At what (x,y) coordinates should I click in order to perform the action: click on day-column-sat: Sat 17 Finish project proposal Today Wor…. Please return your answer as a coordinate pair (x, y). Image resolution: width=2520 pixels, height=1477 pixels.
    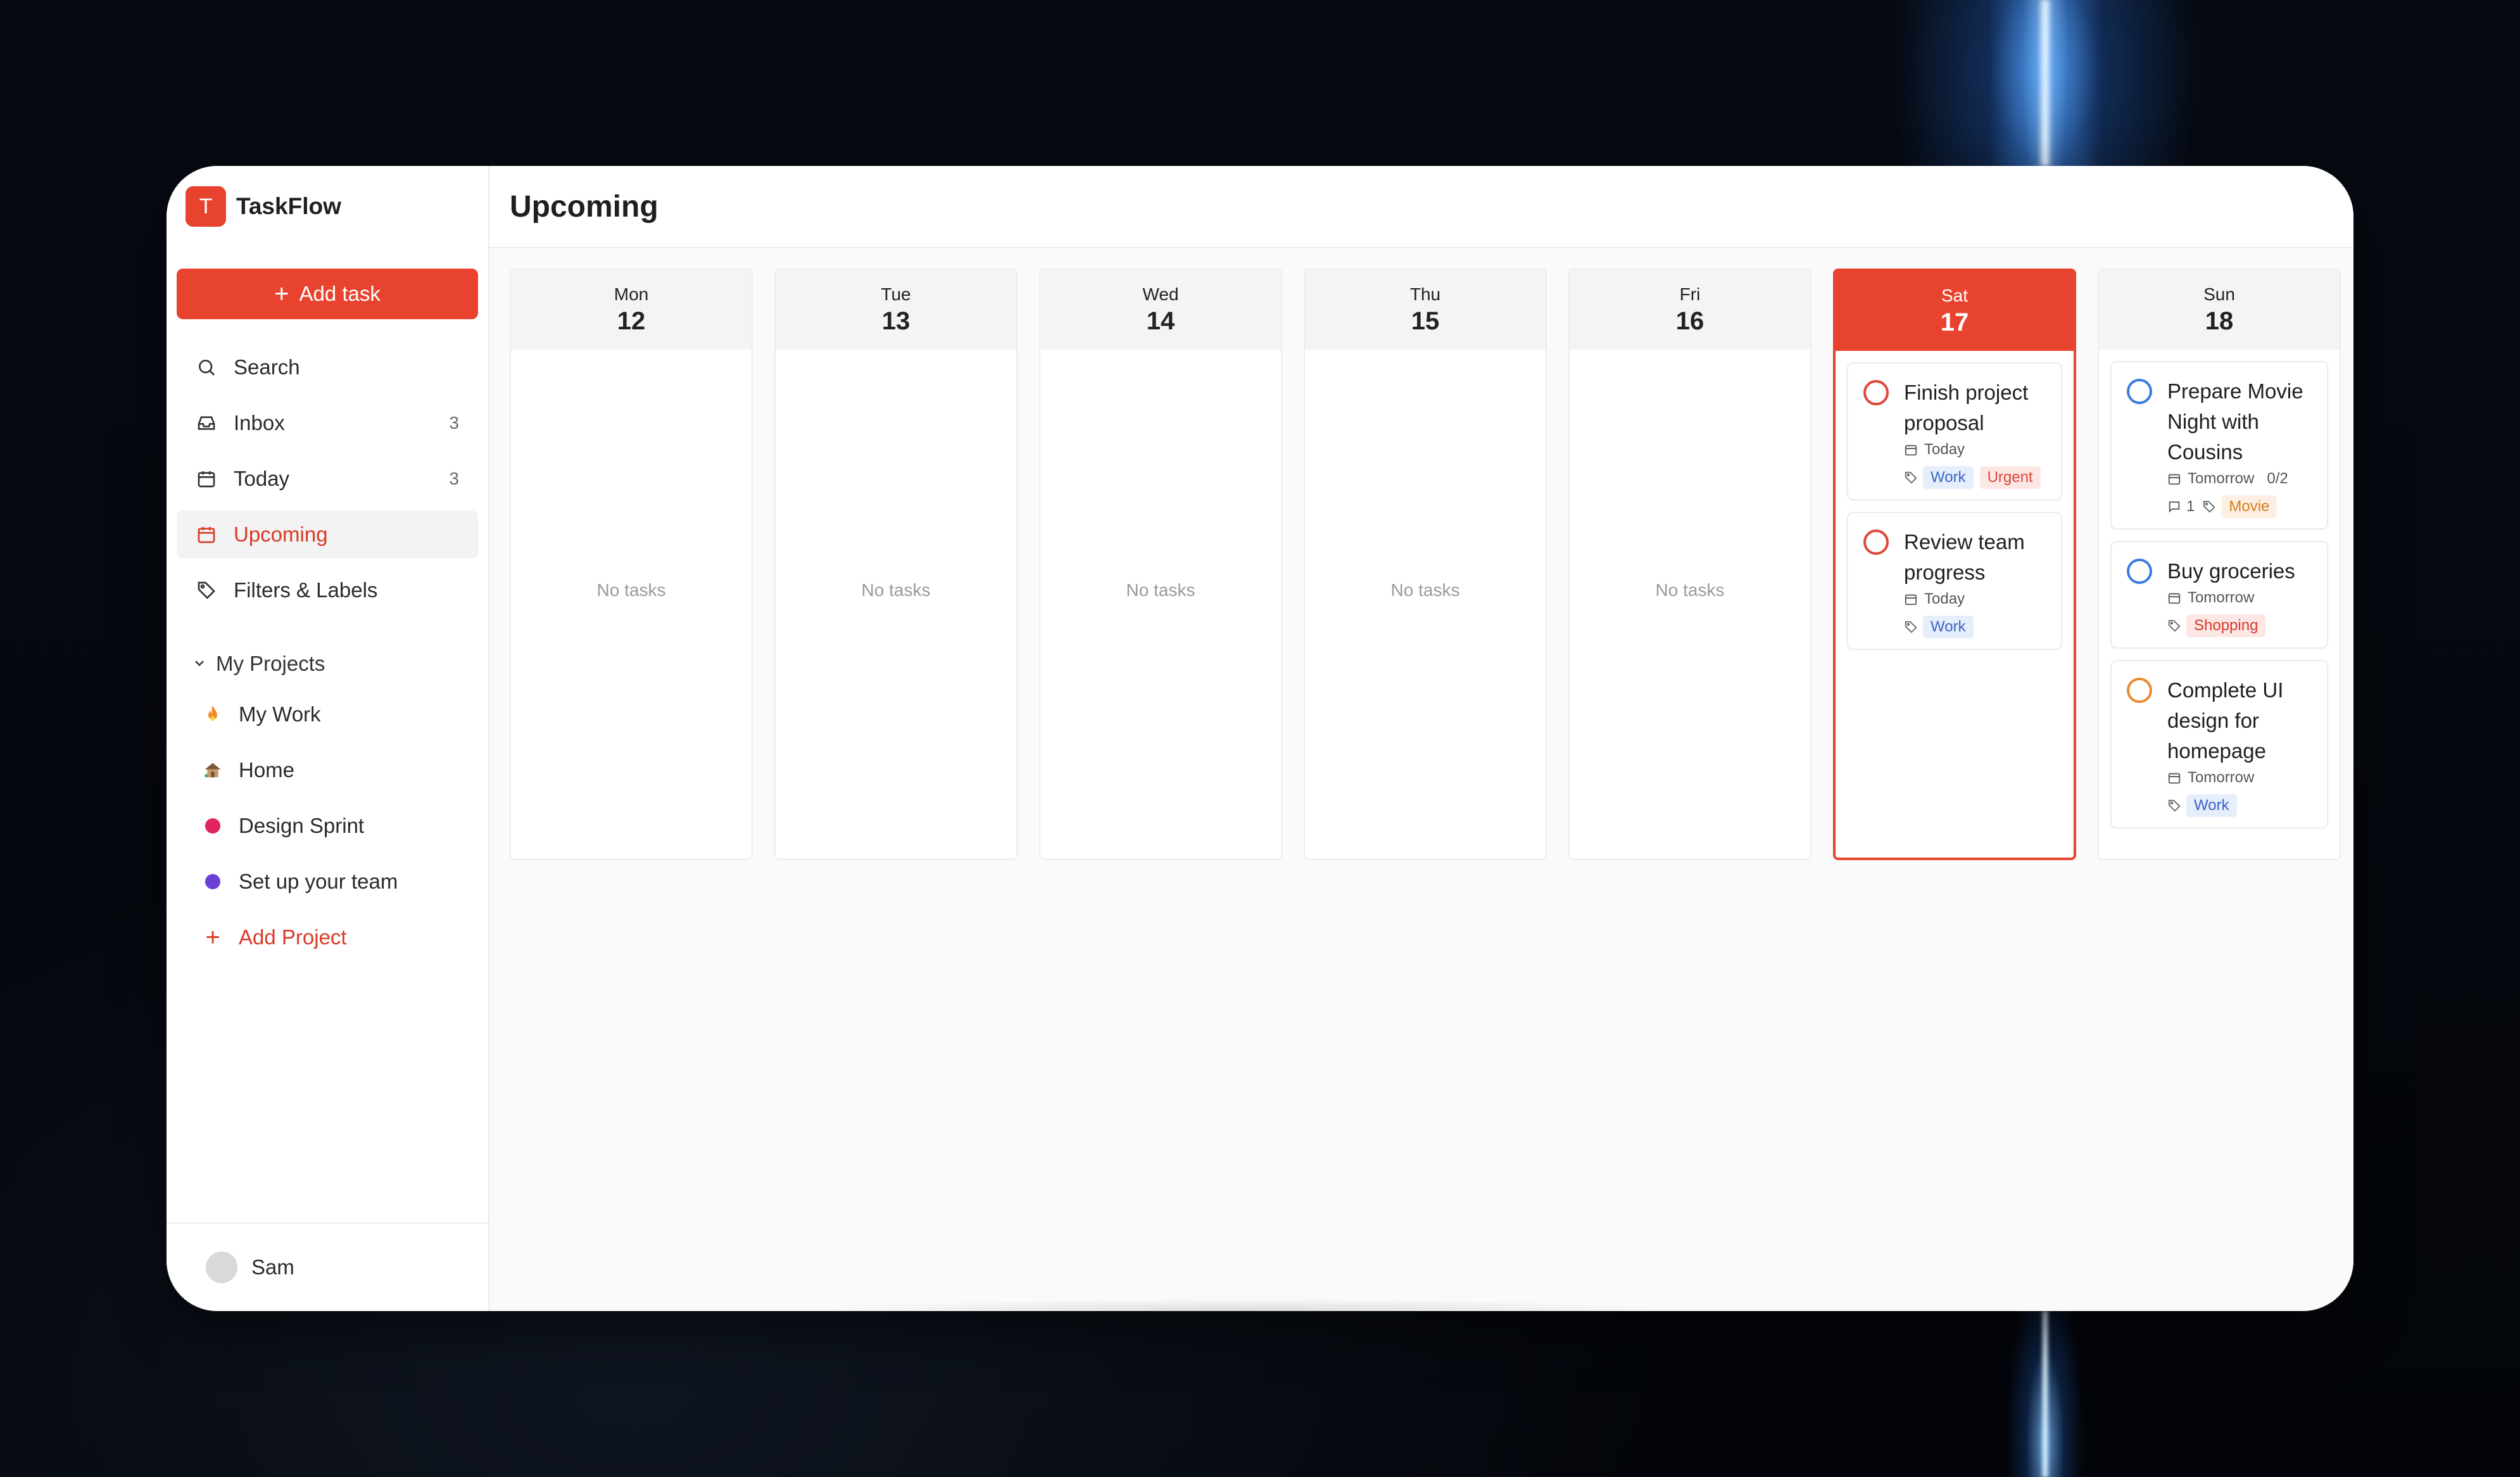
    Looking at the image, I should click on (1954, 564).